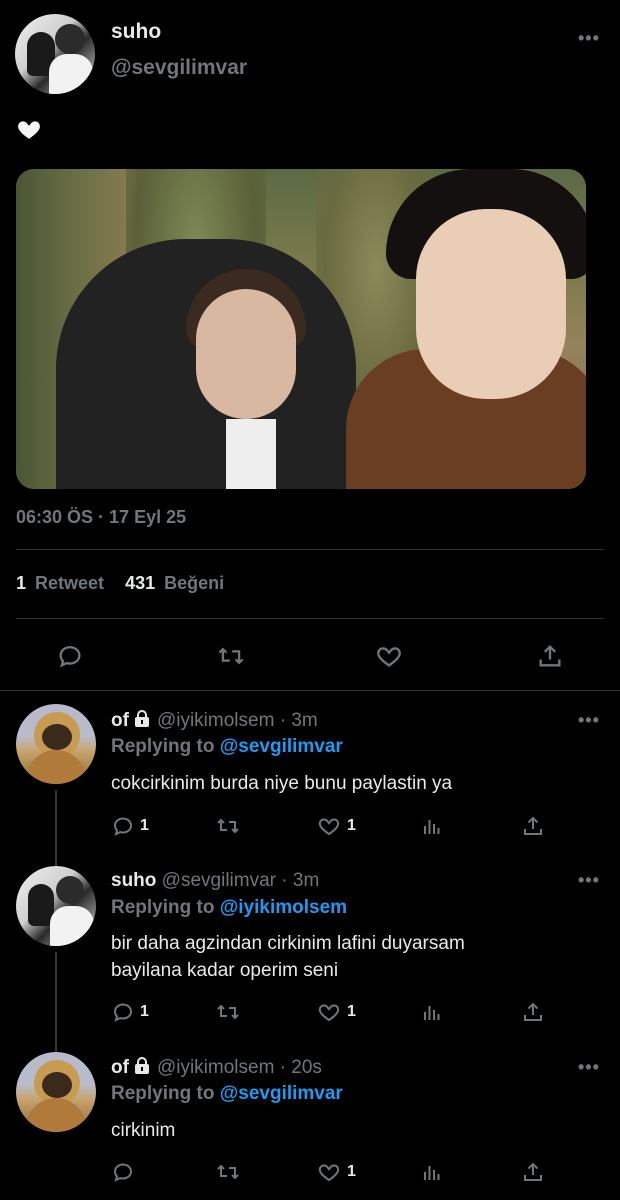 This screenshot has height=1200, width=620. What do you see at coordinates (101, 517) in the screenshot?
I see `tweet-timestamp: 06:30 ÖS · 17 Eyl 25` at bounding box center [101, 517].